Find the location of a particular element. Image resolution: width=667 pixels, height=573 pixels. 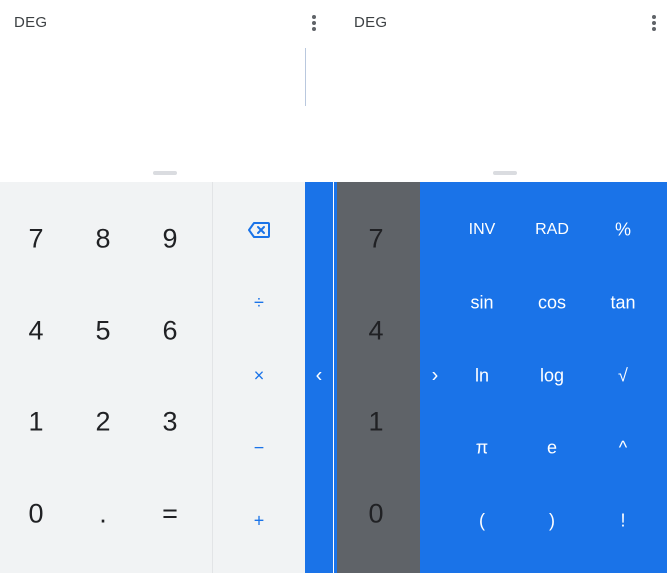

key-percent: % is located at coordinates (623, 230).